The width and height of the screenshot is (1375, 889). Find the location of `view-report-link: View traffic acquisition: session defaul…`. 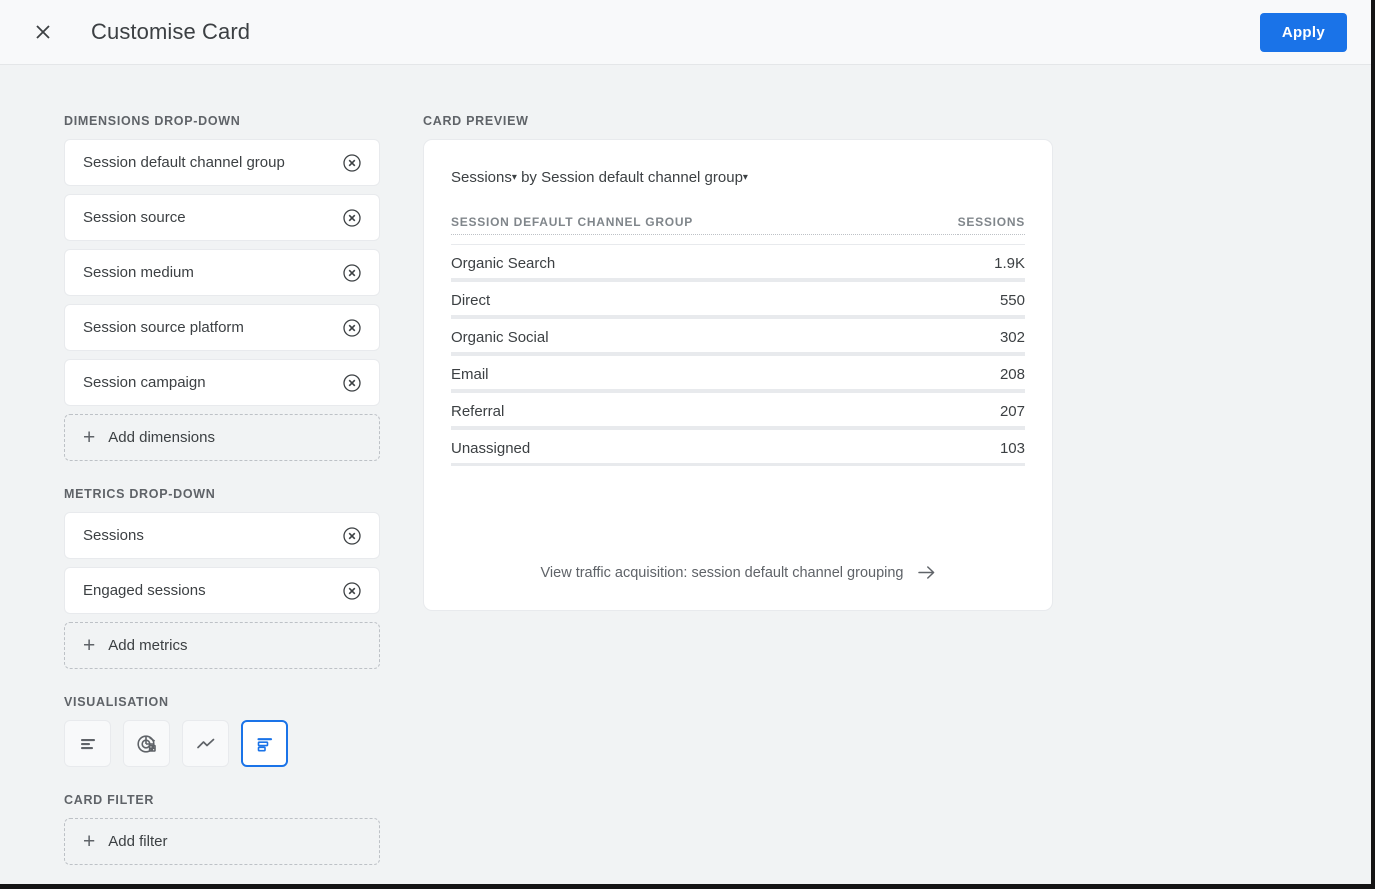

view-report-link: View traffic acquisition: session defaul… is located at coordinates (738, 572).